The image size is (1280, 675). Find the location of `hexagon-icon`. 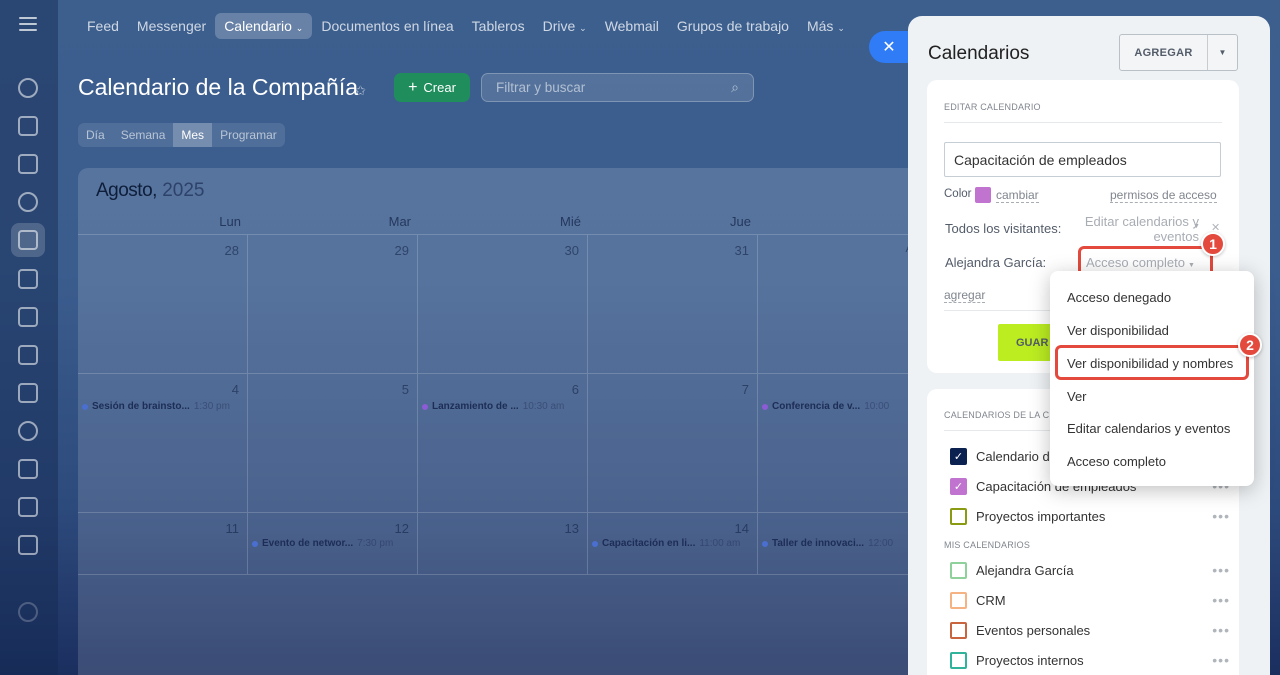

hexagon-icon is located at coordinates (28, 202).